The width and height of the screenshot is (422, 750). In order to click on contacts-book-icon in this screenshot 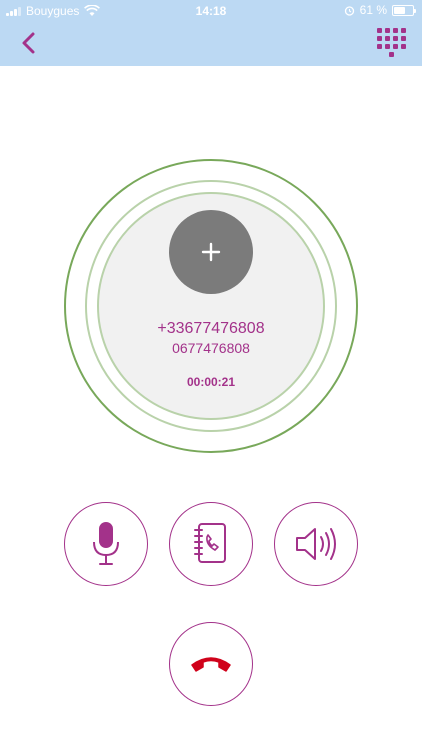, I will do `click(210, 543)`.